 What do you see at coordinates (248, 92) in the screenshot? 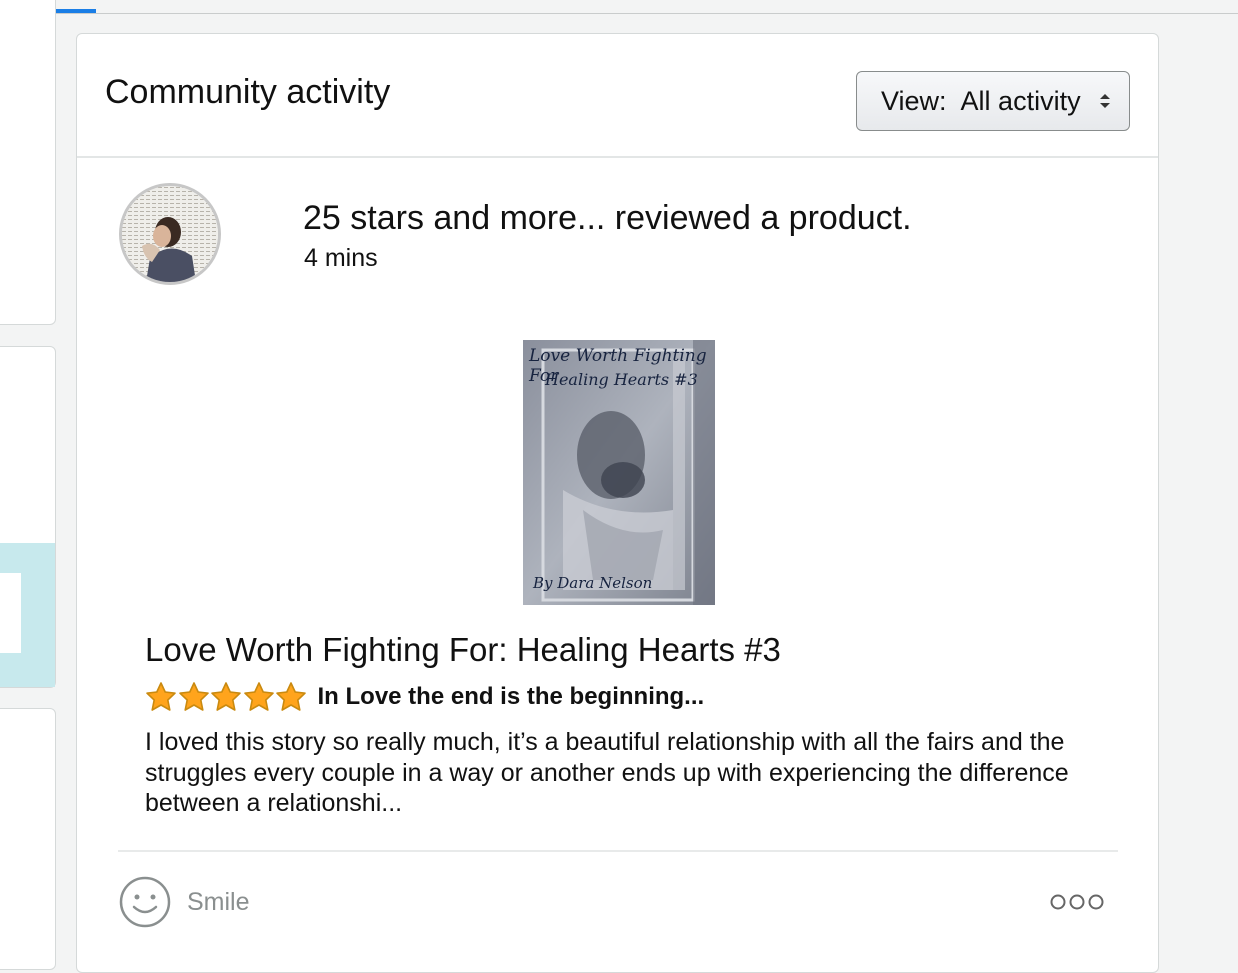
I see `card-title: Community activity` at bounding box center [248, 92].